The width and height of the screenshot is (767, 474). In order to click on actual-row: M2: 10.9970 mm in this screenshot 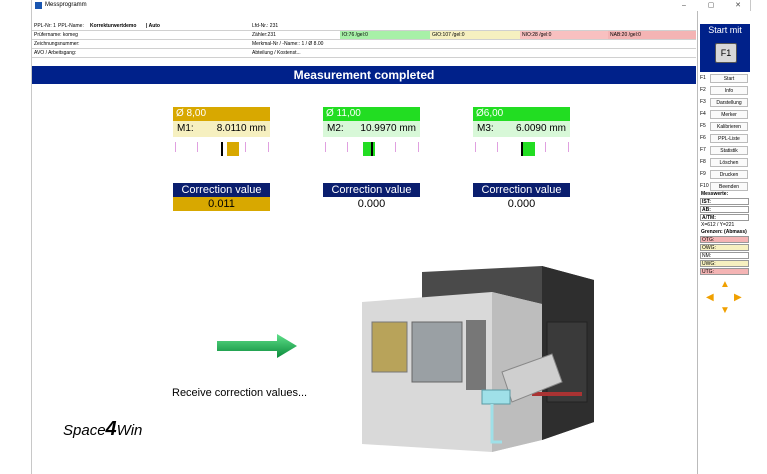, I will do `click(371, 129)`.